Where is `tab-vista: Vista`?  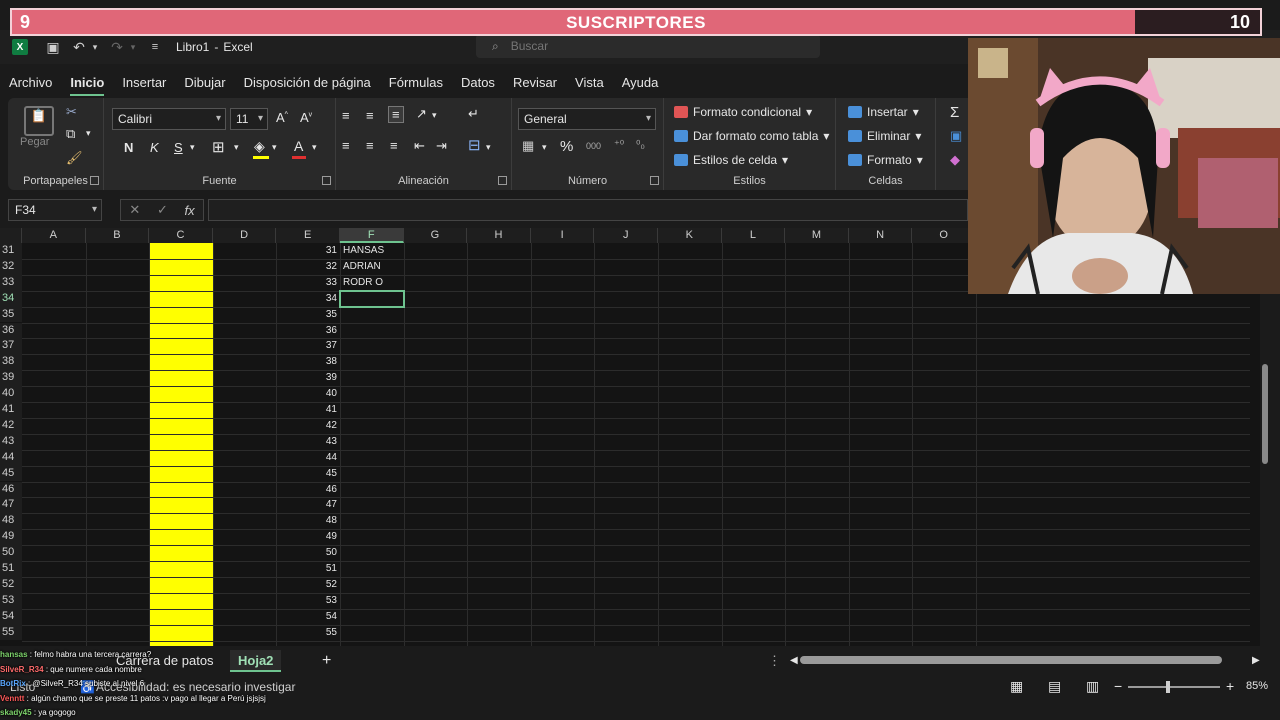
tab-vista: Vista is located at coordinates (589, 83).